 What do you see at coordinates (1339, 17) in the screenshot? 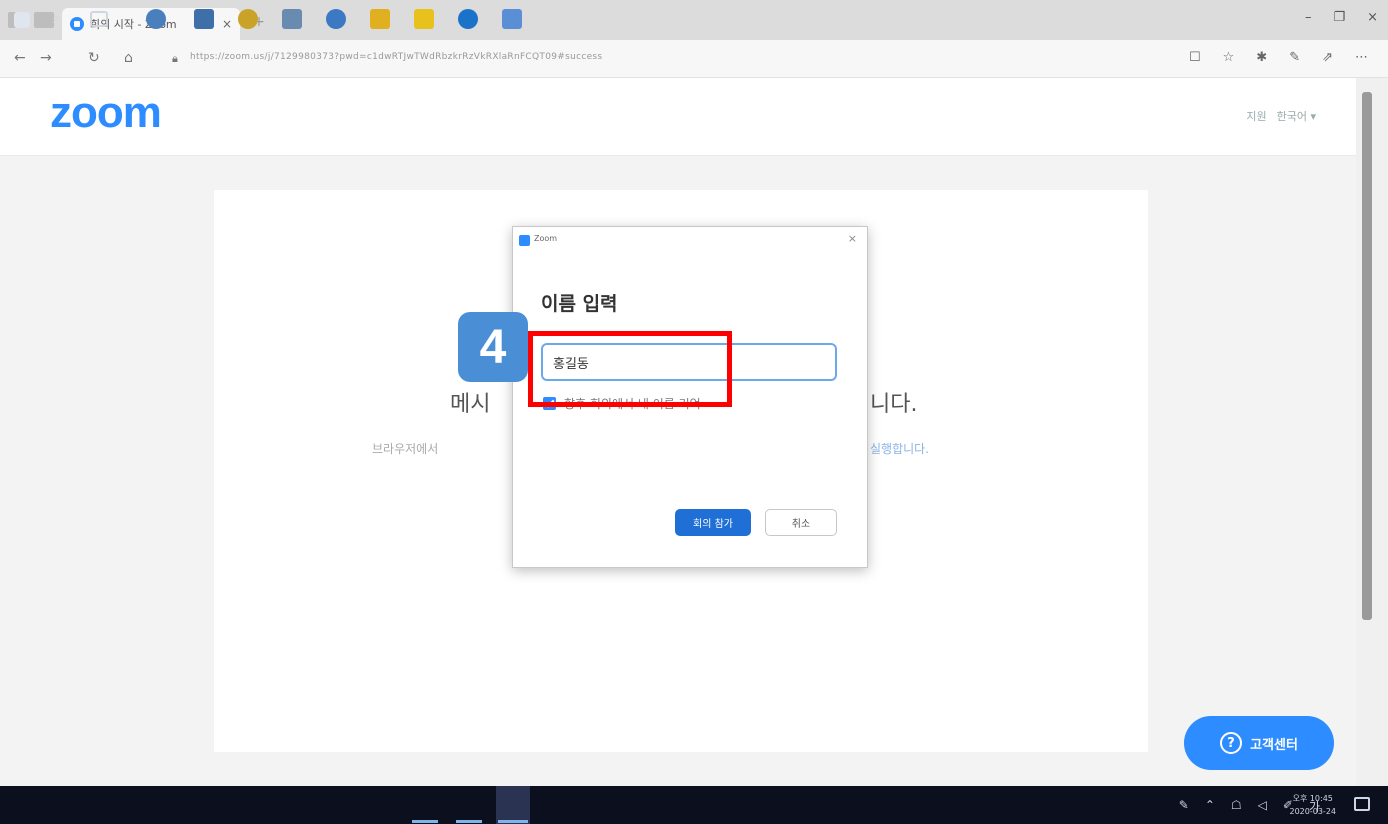
I see `maximize-button: ❐` at bounding box center [1339, 17].